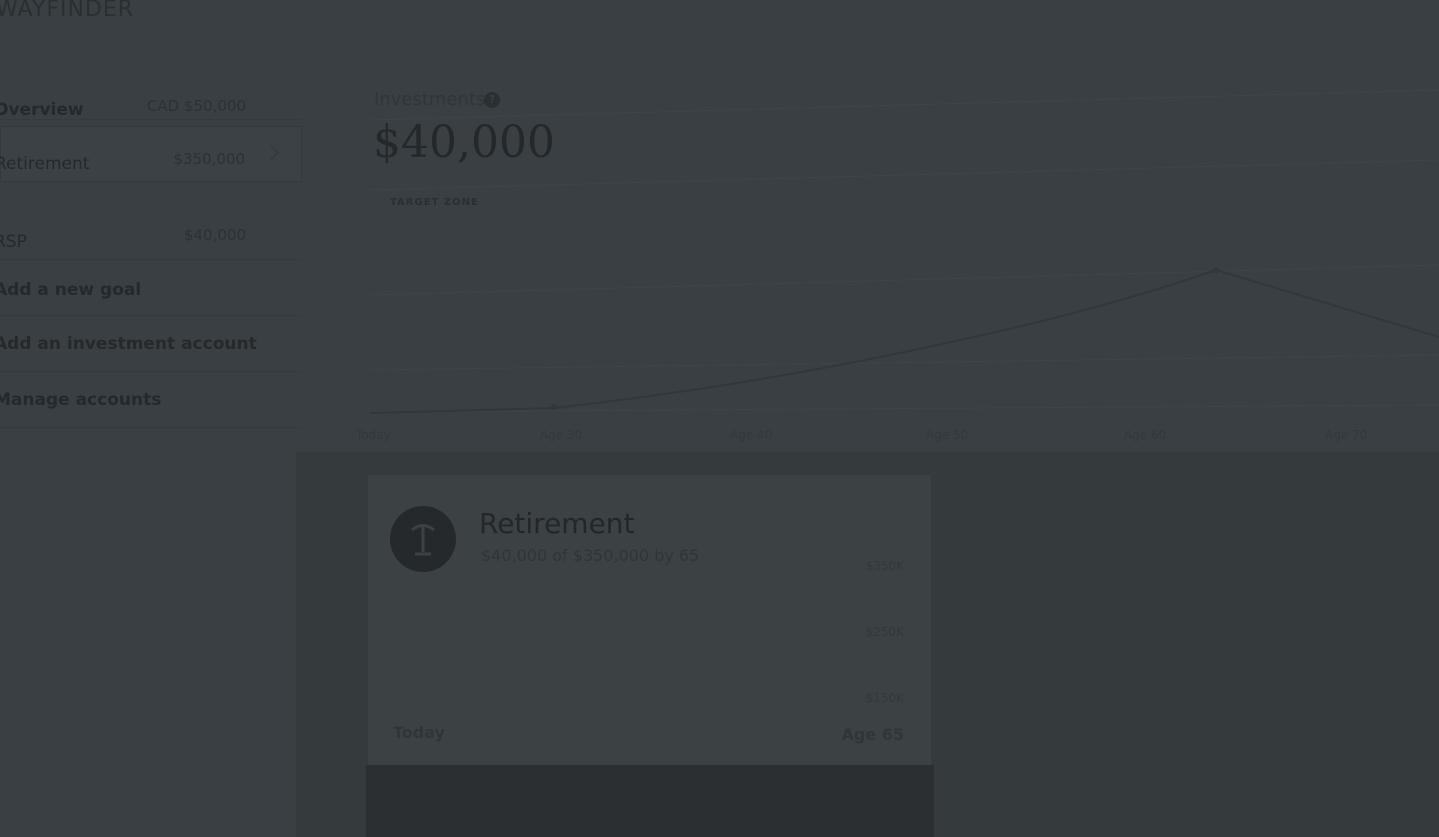  What do you see at coordinates (151, 92) in the screenshot?
I see `sidebar-item-overview: Overview CAD $50,000` at bounding box center [151, 92].